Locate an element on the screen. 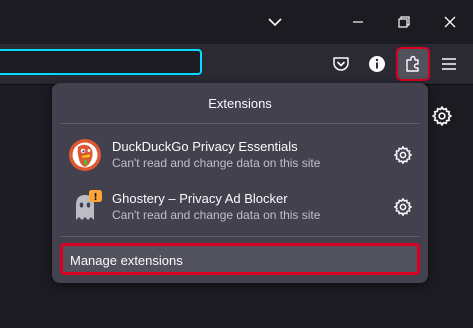 This screenshot has width=473, height=328. hamburger-menu-icon is located at coordinates (449, 64).